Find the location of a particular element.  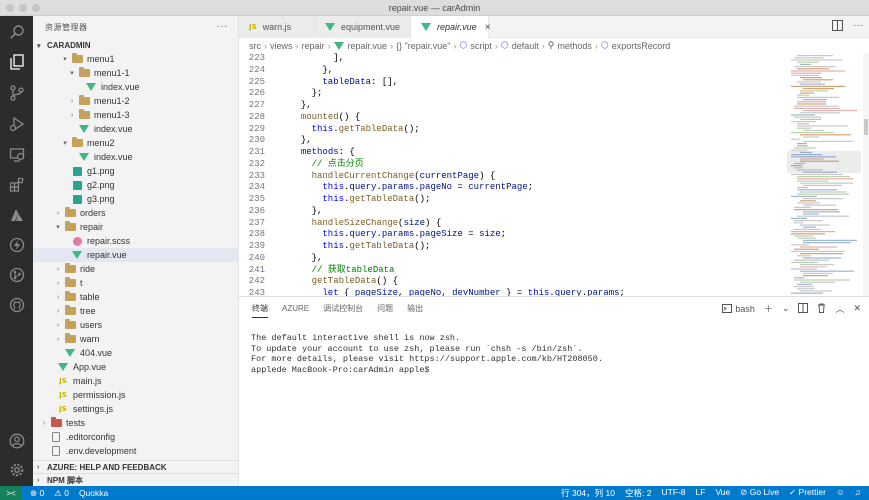

notifications-icon: ♫ is located at coordinates (858, 493).